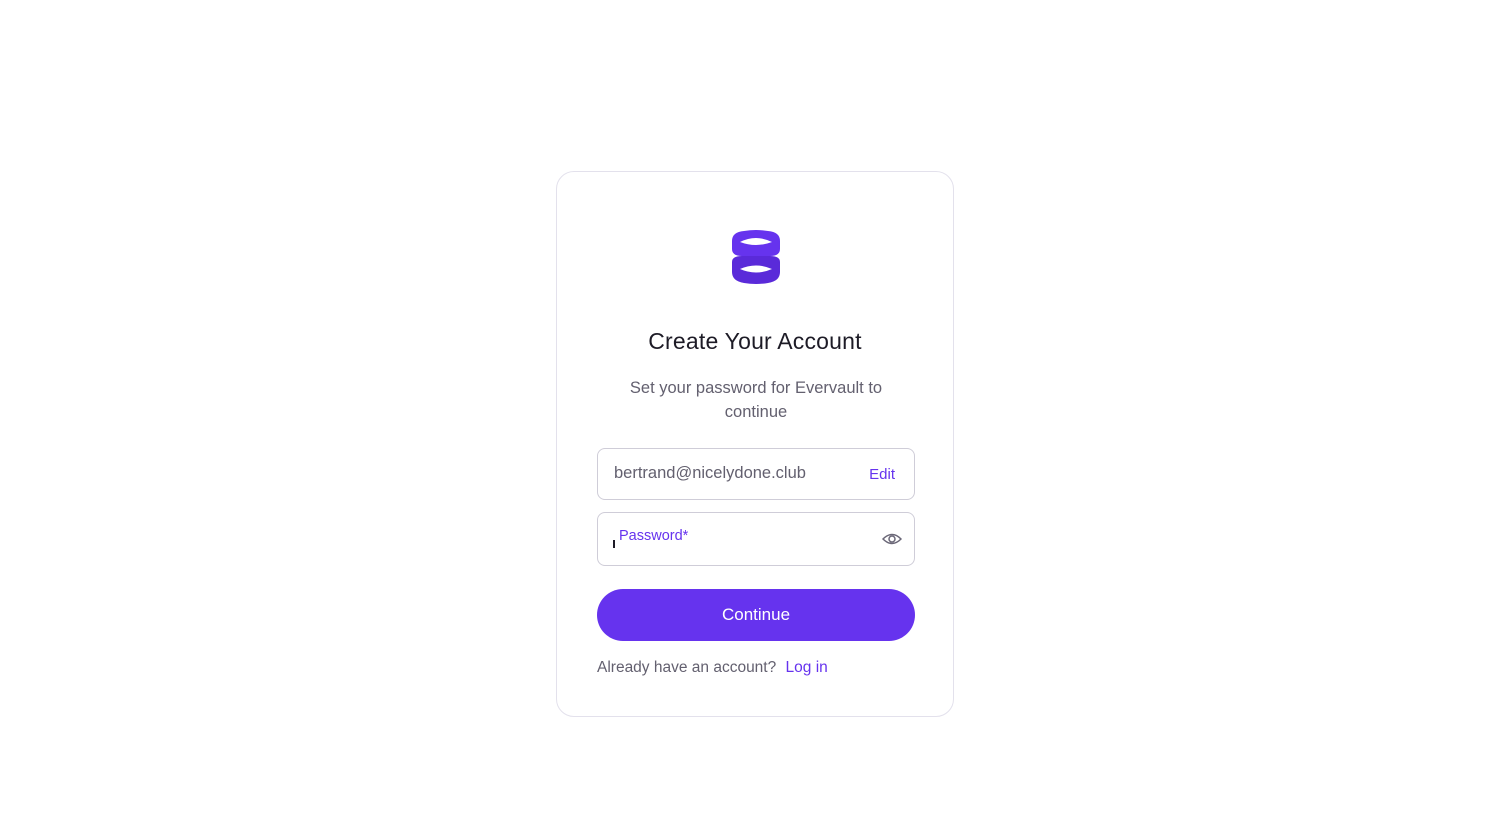 The height and width of the screenshot is (814, 1512). I want to click on continue-button: Continue, so click(756, 615).